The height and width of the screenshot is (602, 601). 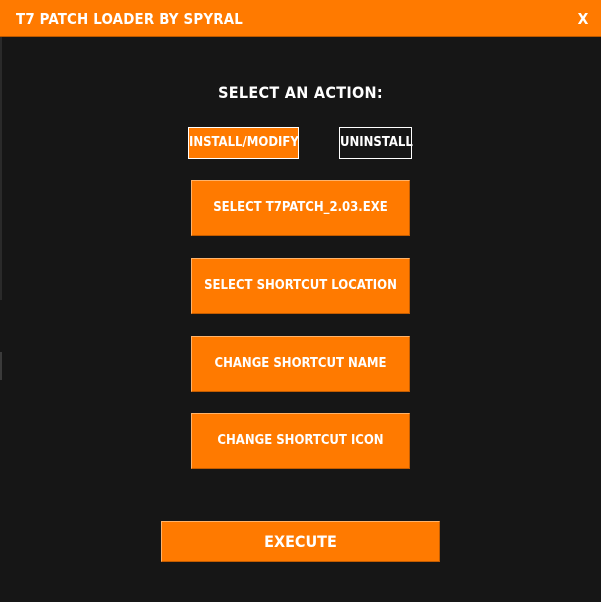 I want to click on select-shortcut-location-button: SELECT SHORTCUT LOCATION, so click(x=300, y=286).